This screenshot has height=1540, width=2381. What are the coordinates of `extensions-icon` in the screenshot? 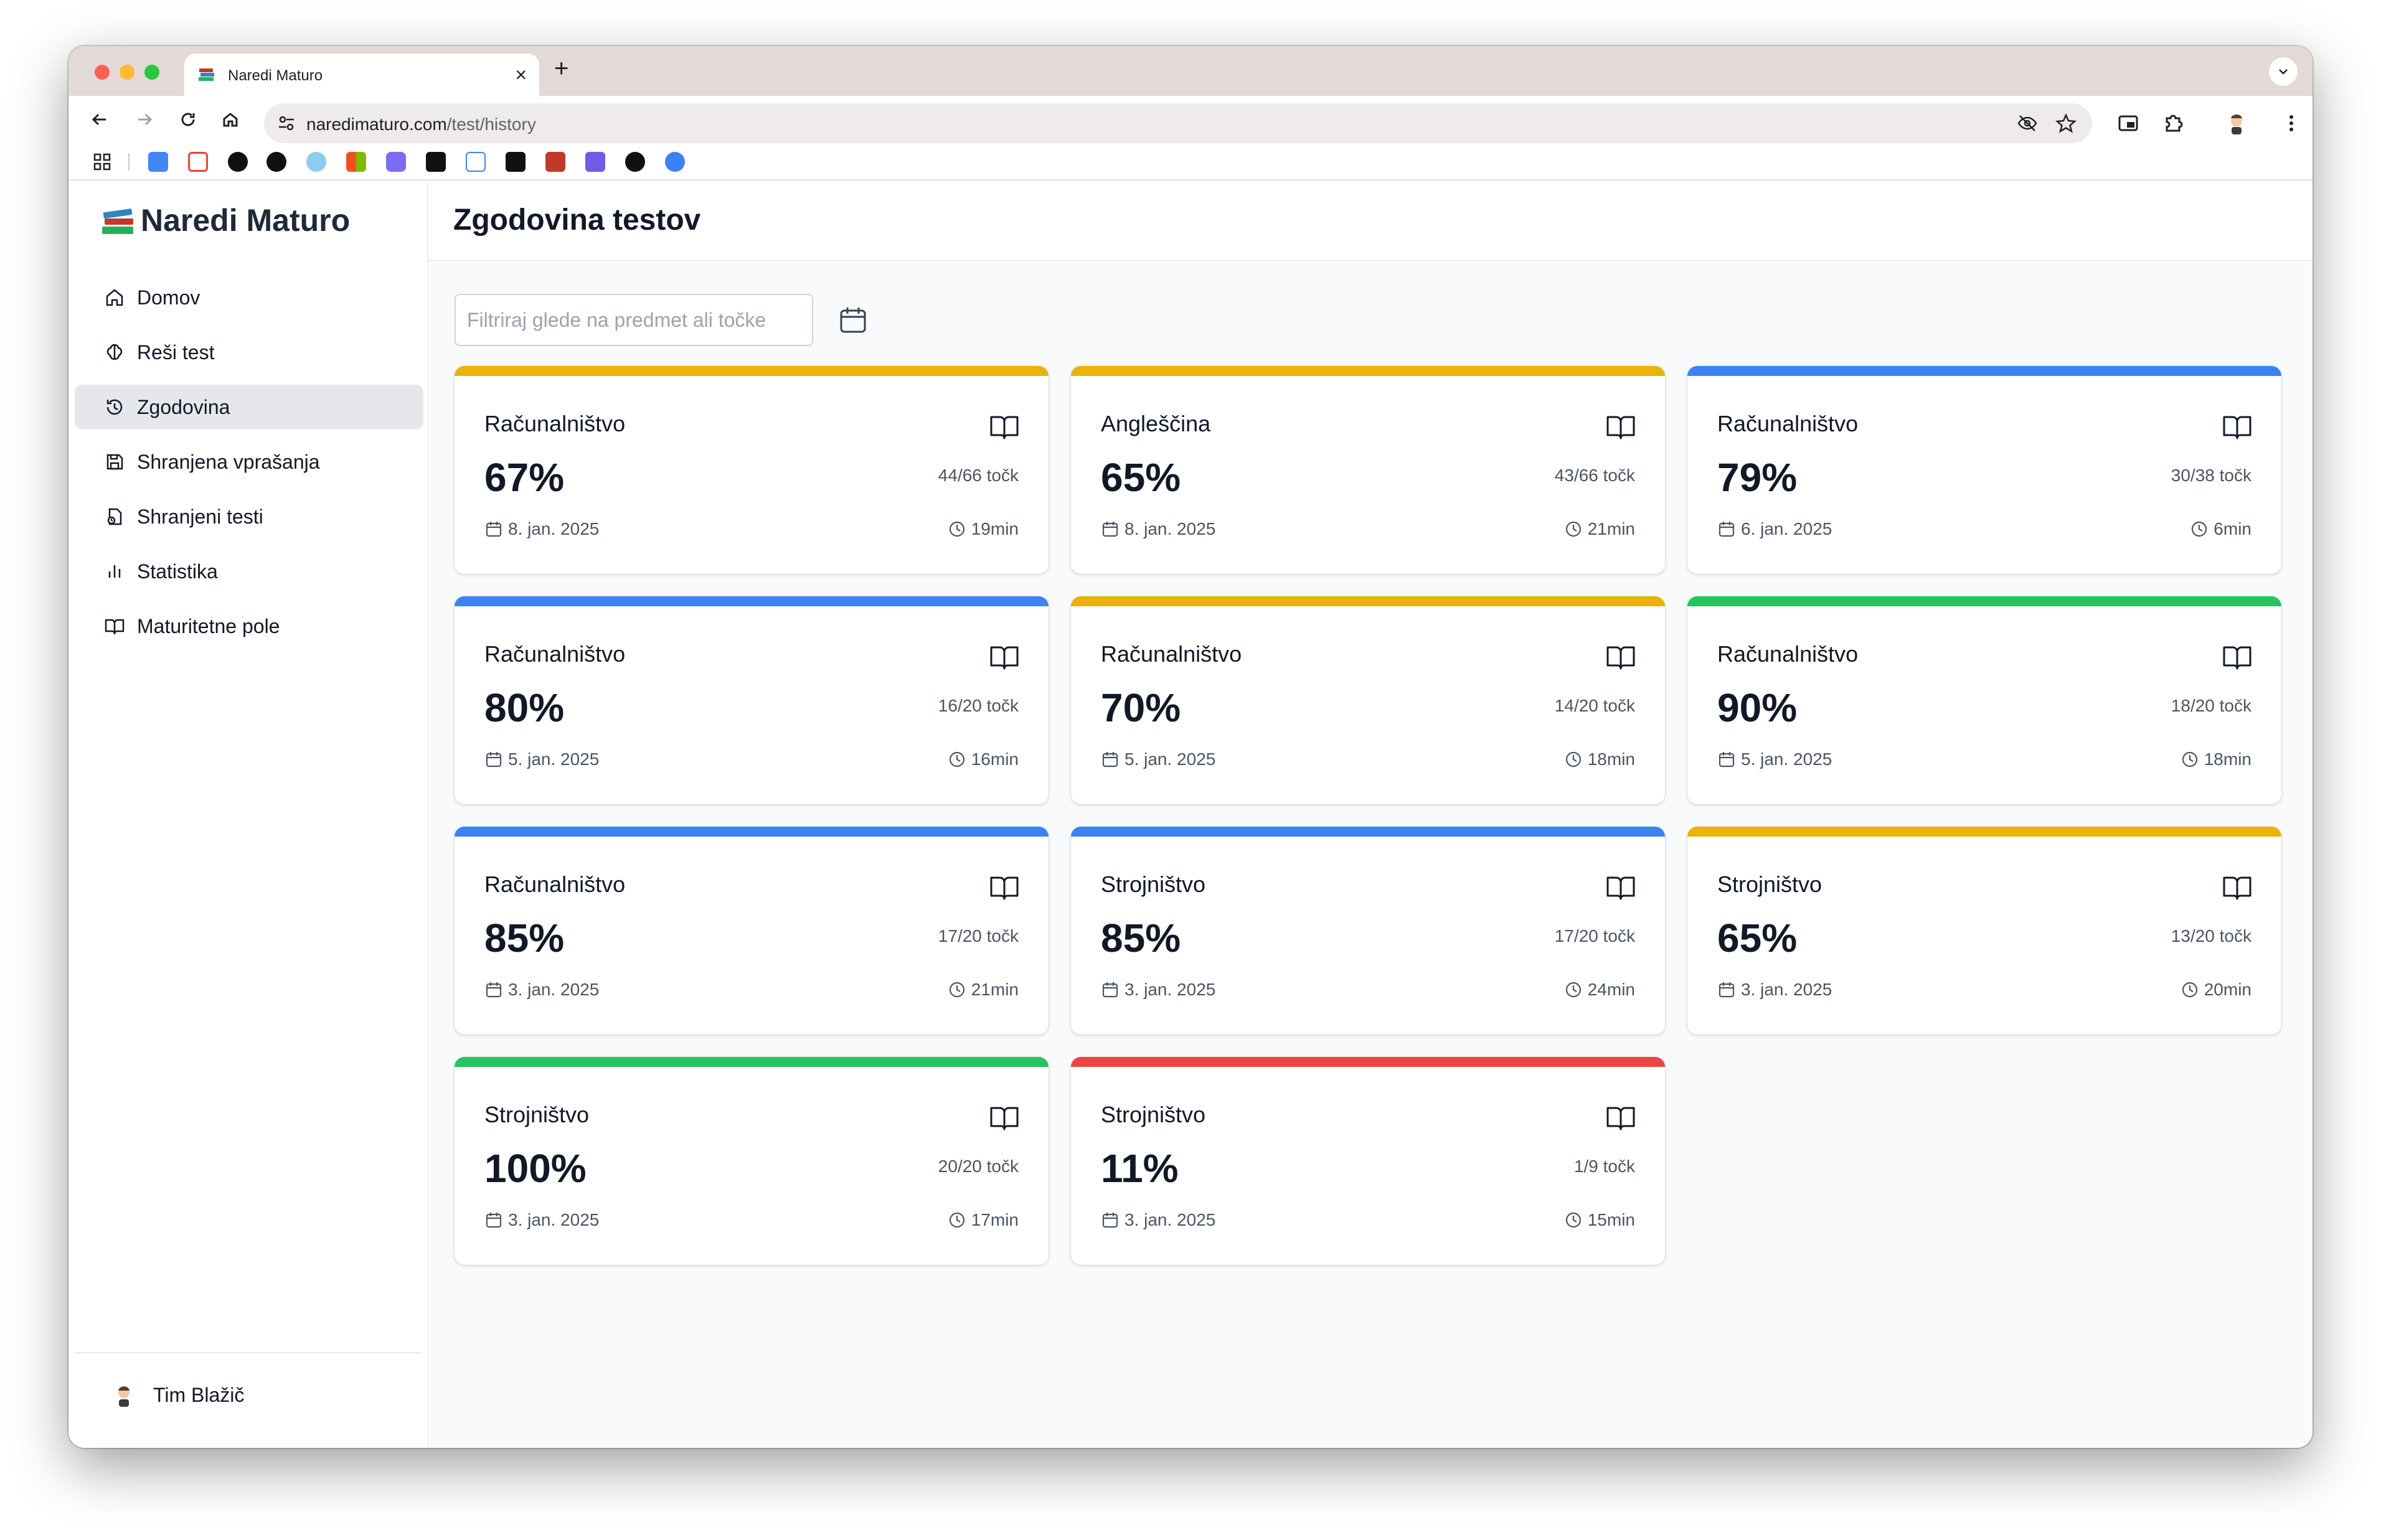 It's located at (2173, 123).